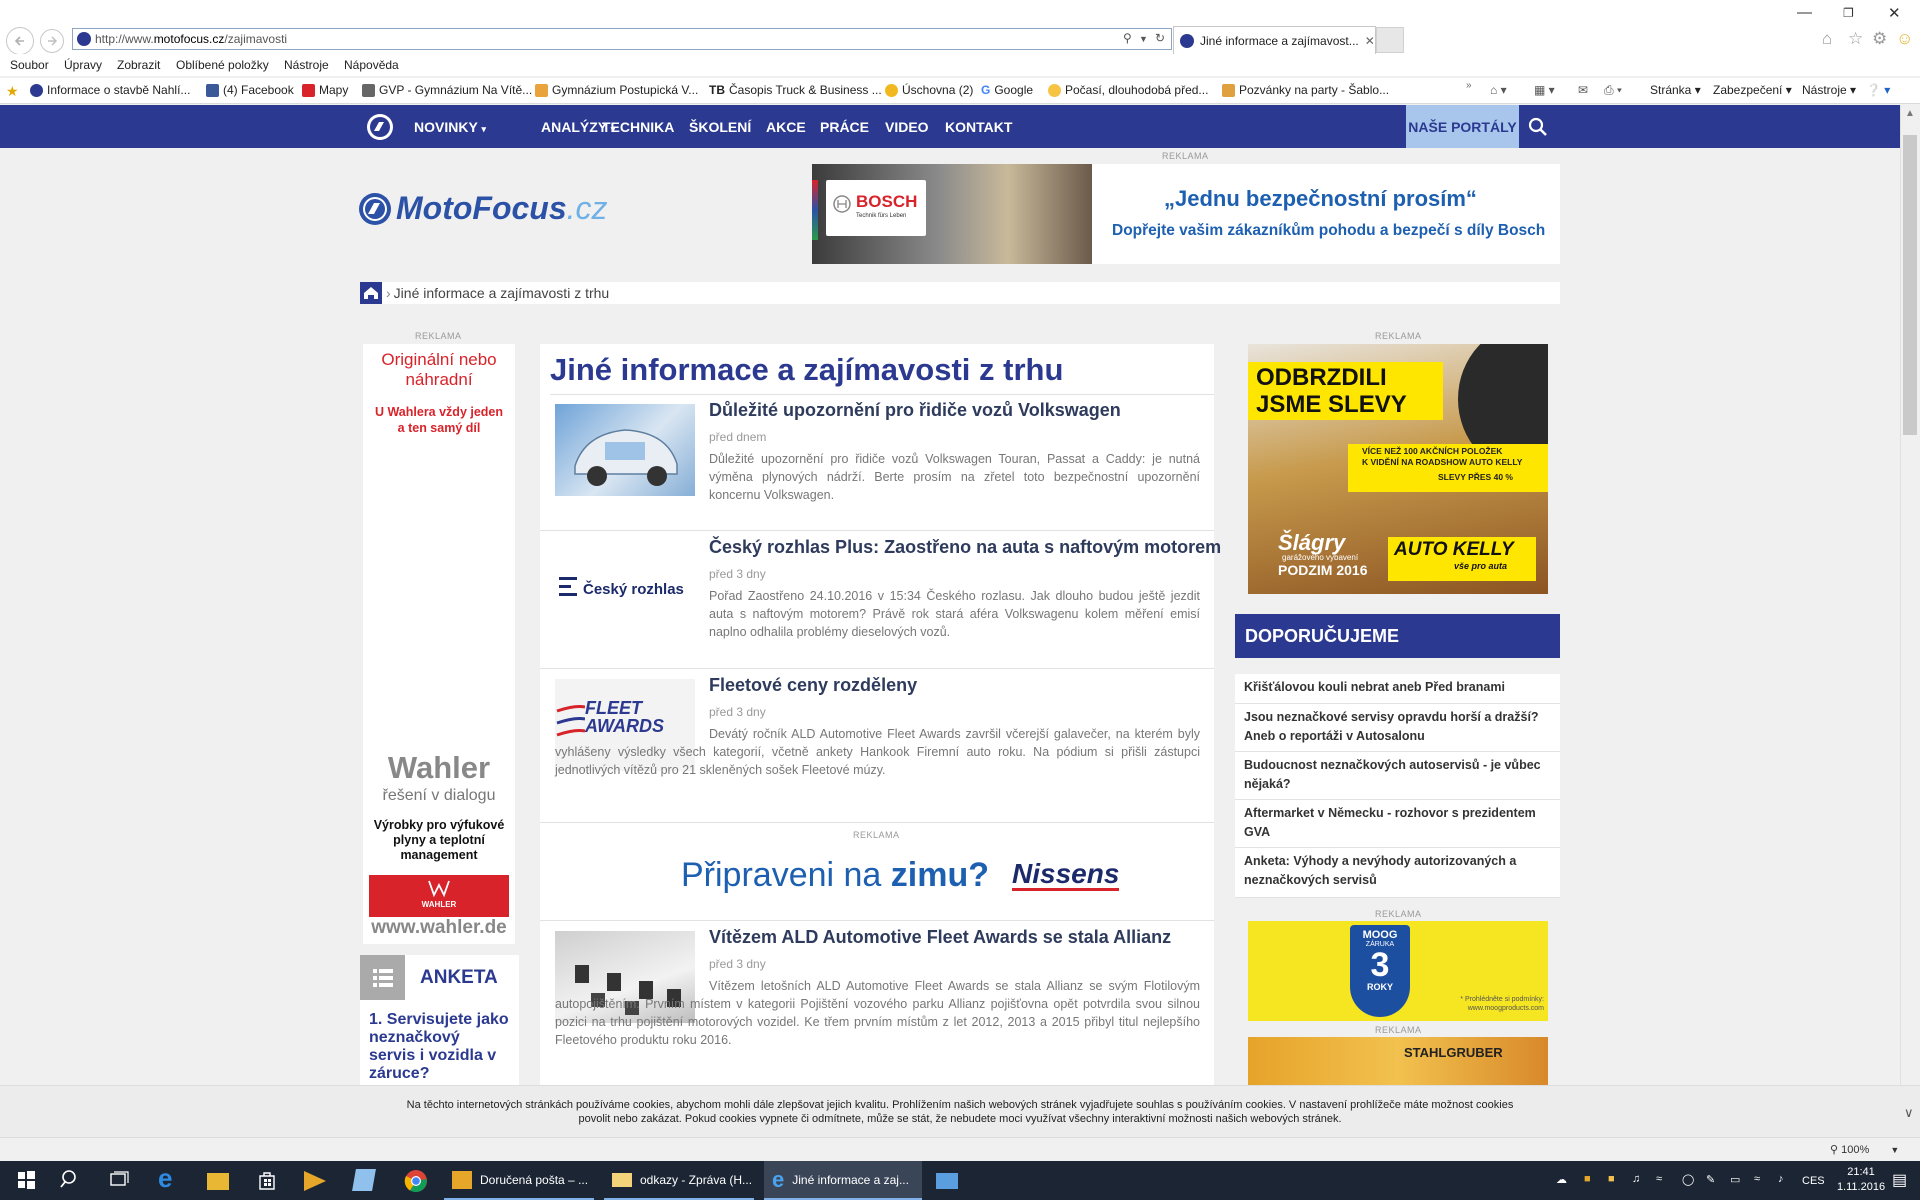  What do you see at coordinates (1781, 1179) in the screenshot?
I see `tray-speaker-icon: ♪` at bounding box center [1781, 1179].